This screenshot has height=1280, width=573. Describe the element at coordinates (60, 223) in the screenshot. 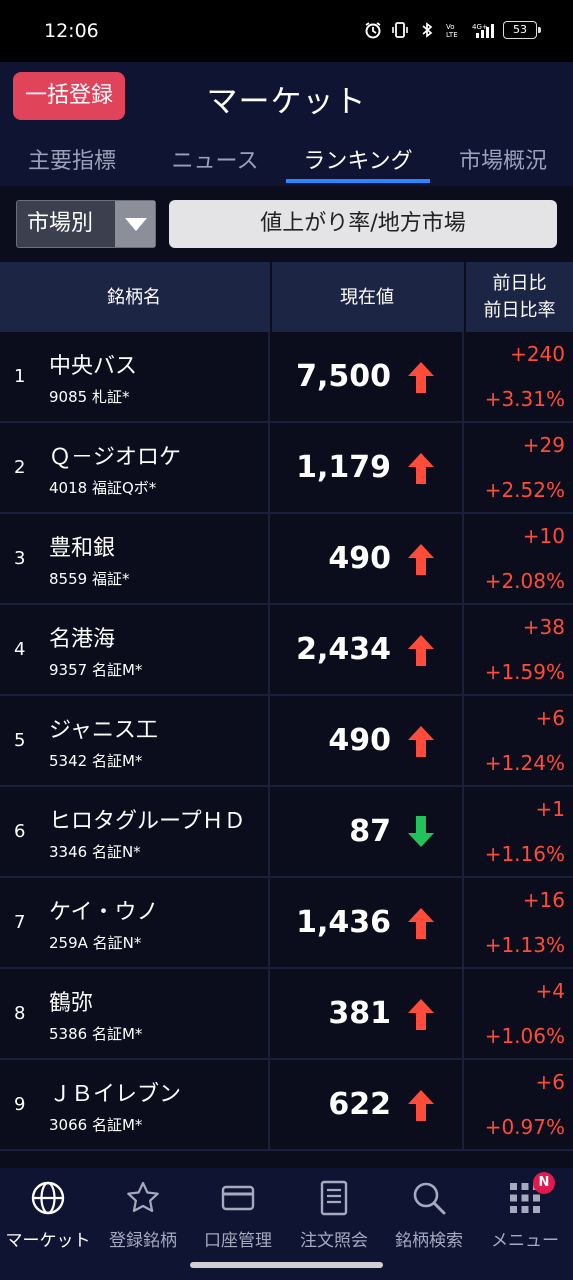

I see `market-select-value: 市場別` at that location.